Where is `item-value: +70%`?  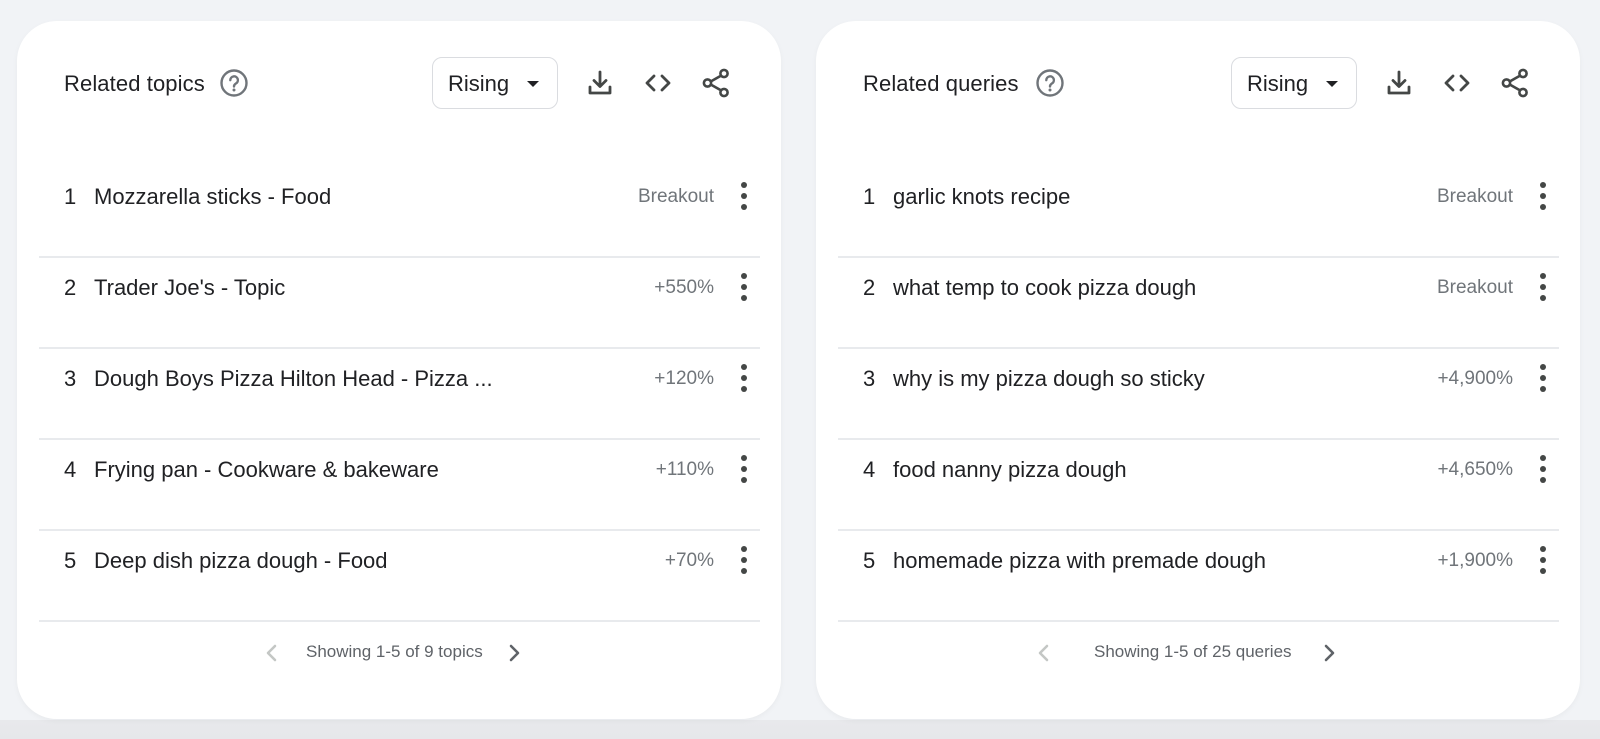 item-value: +70% is located at coordinates (689, 560).